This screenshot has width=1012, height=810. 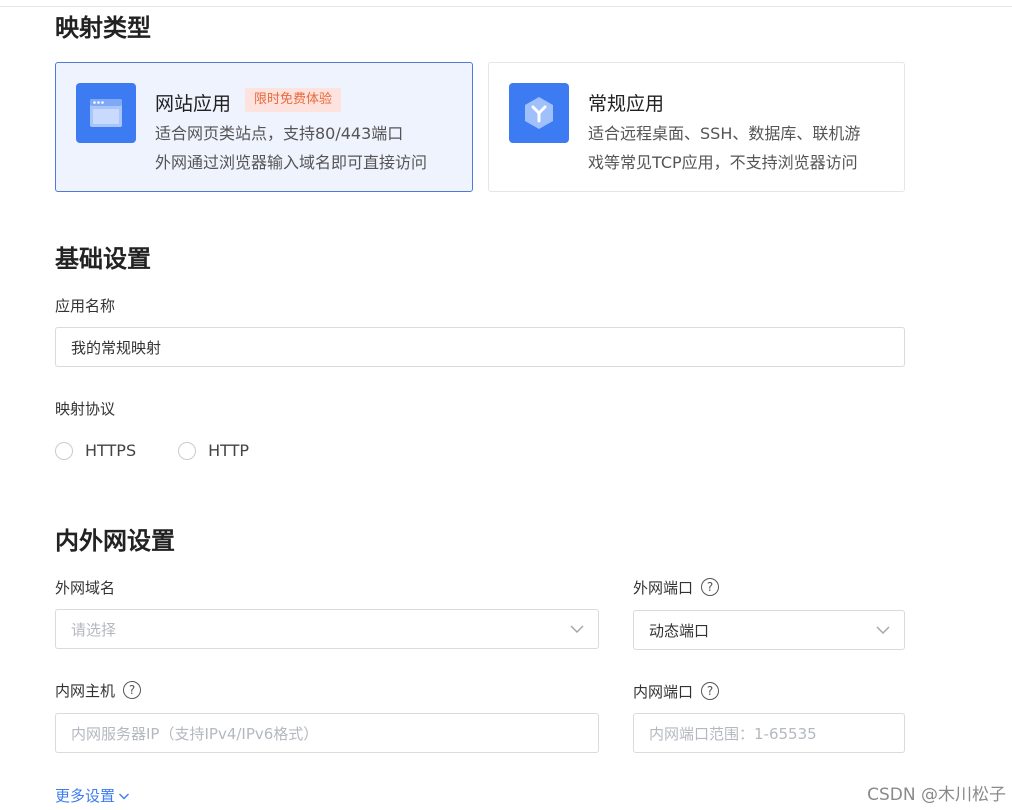 What do you see at coordinates (85, 691) in the screenshot?
I see `internal-host-label-text: 内网主机` at bounding box center [85, 691].